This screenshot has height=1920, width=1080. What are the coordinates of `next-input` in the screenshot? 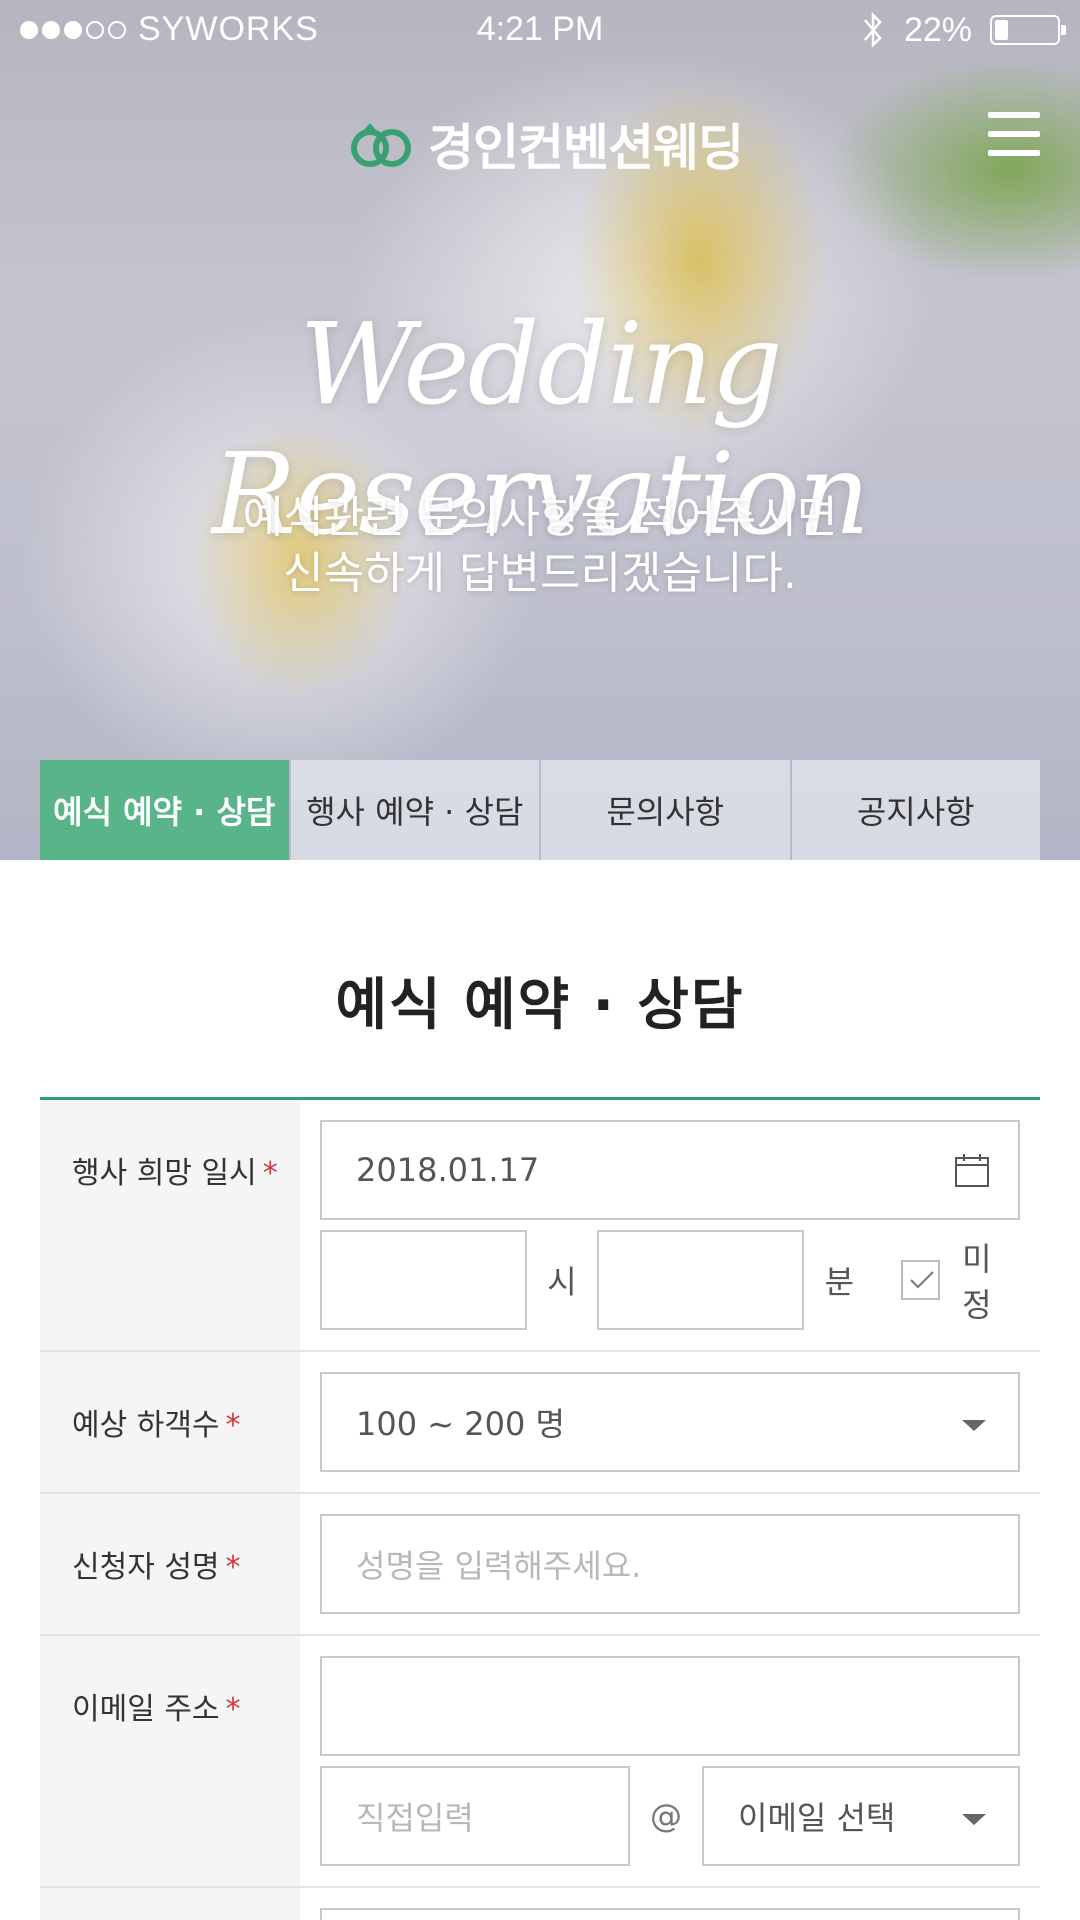 It's located at (670, 1914).